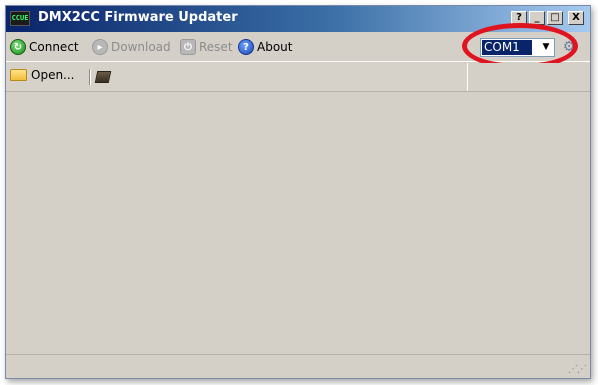 This screenshot has width=598, height=385. What do you see at coordinates (103, 77) in the screenshot?
I see `chip-icon` at bounding box center [103, 77].